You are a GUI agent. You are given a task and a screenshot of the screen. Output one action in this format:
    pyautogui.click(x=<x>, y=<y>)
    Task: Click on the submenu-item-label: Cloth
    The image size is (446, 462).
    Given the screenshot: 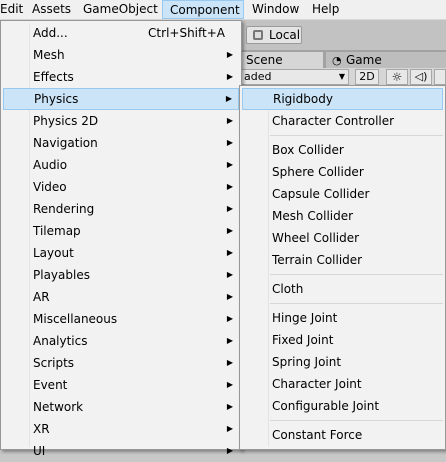 What is the action you would take?
    pyautogui.click(x=288, y=289)
    